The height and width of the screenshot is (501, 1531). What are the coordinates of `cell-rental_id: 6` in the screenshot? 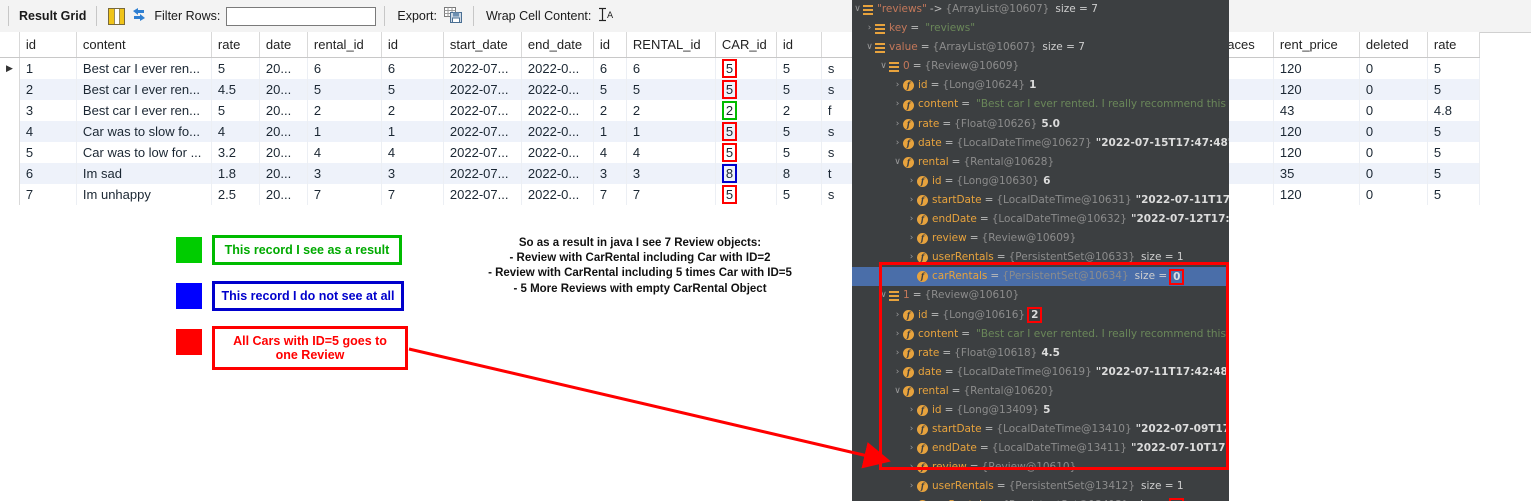 It's located at (344, 68).